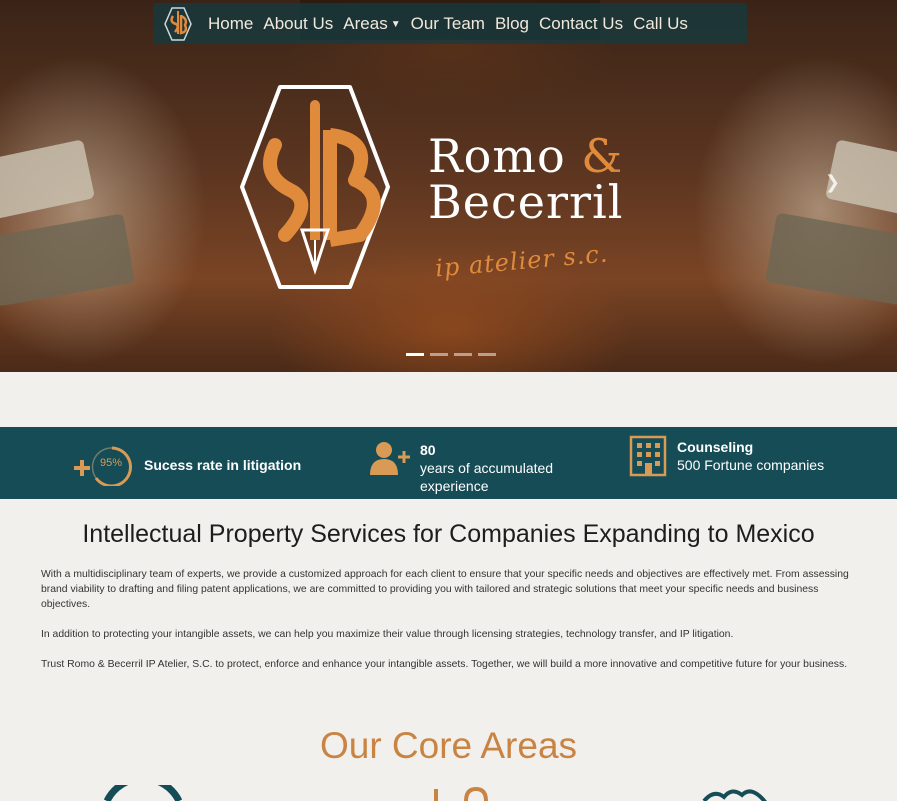 The width and height of the screenshot is (897, 801). Describe the element at coordinates (230, 24) in the screenshot. I see `nav-item-home: Home` at that location.